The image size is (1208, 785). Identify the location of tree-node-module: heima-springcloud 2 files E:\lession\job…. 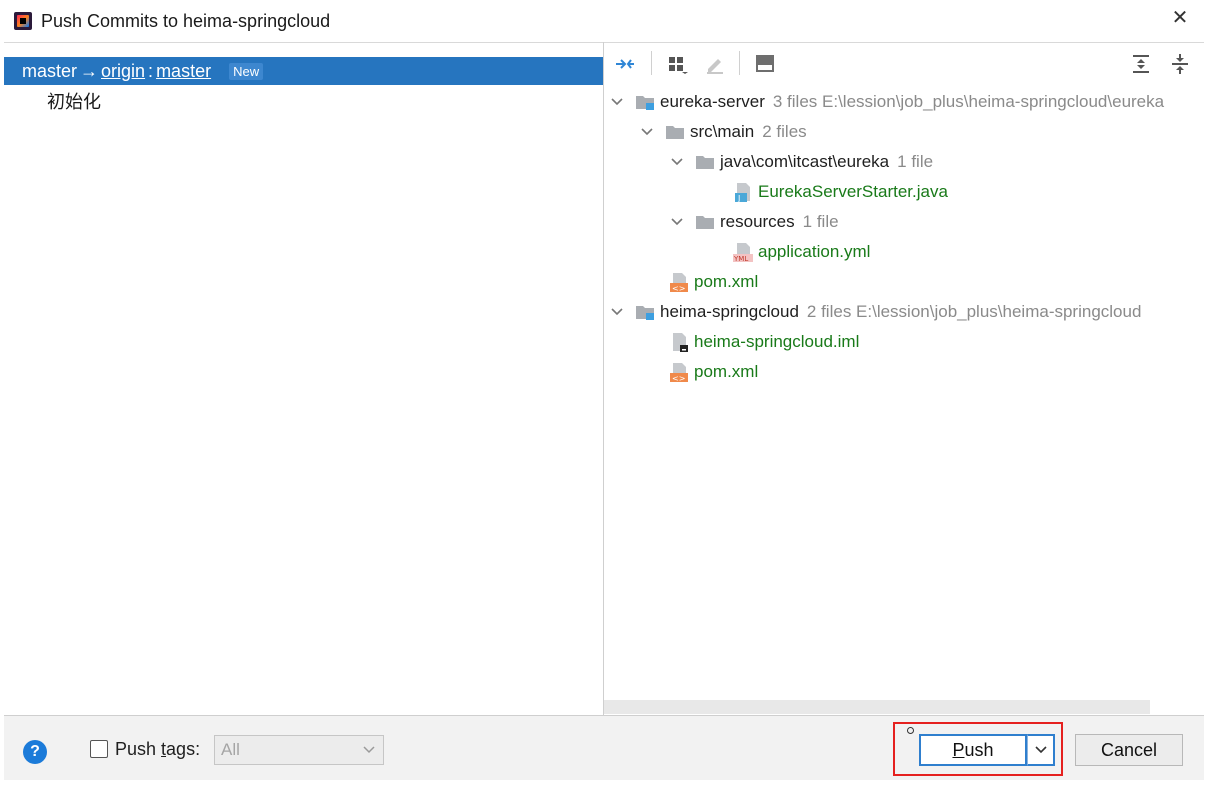
(875, 312).